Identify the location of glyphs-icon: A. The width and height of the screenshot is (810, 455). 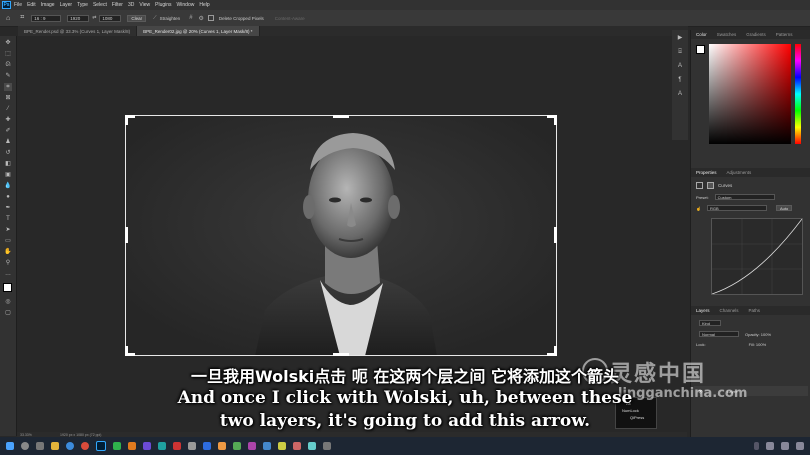
(680, 94).